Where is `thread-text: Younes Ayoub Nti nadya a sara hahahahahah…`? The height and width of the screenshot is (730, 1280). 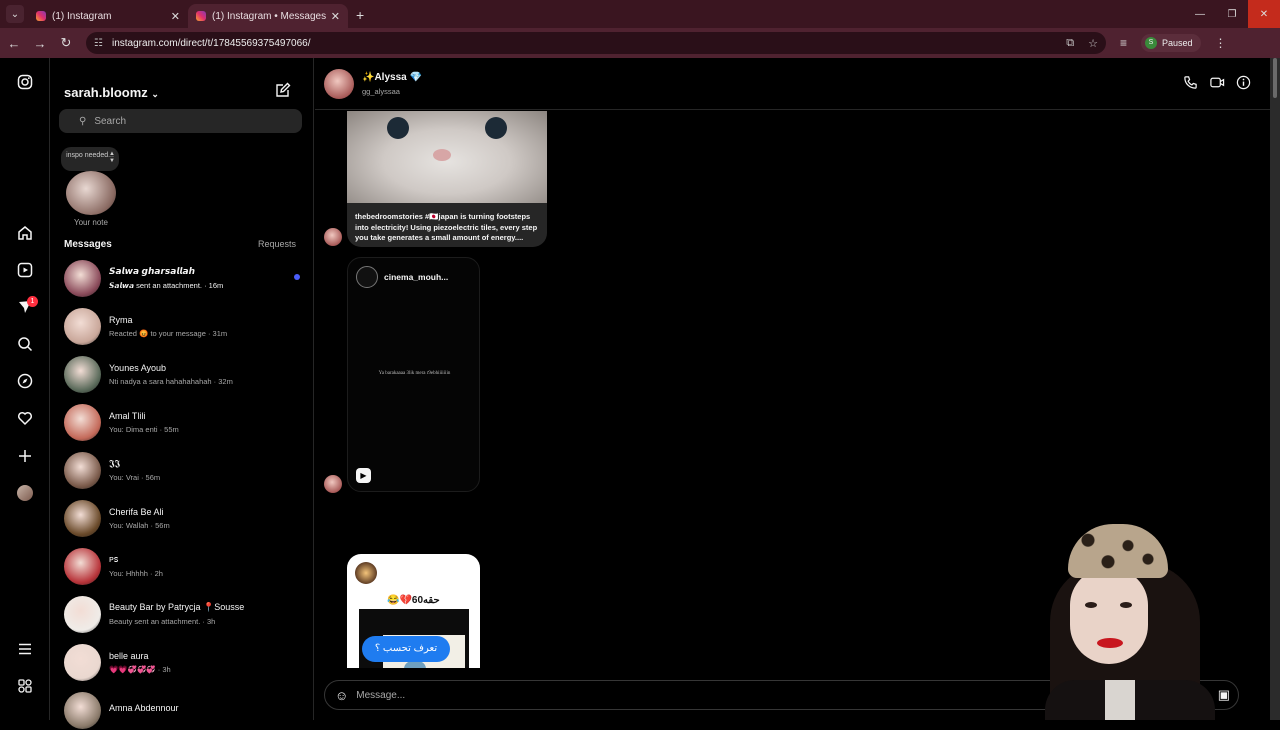
thread-text: Younes Ayoub Nti nadya a sara hahahahahah… is located at coordinates (199, 374).